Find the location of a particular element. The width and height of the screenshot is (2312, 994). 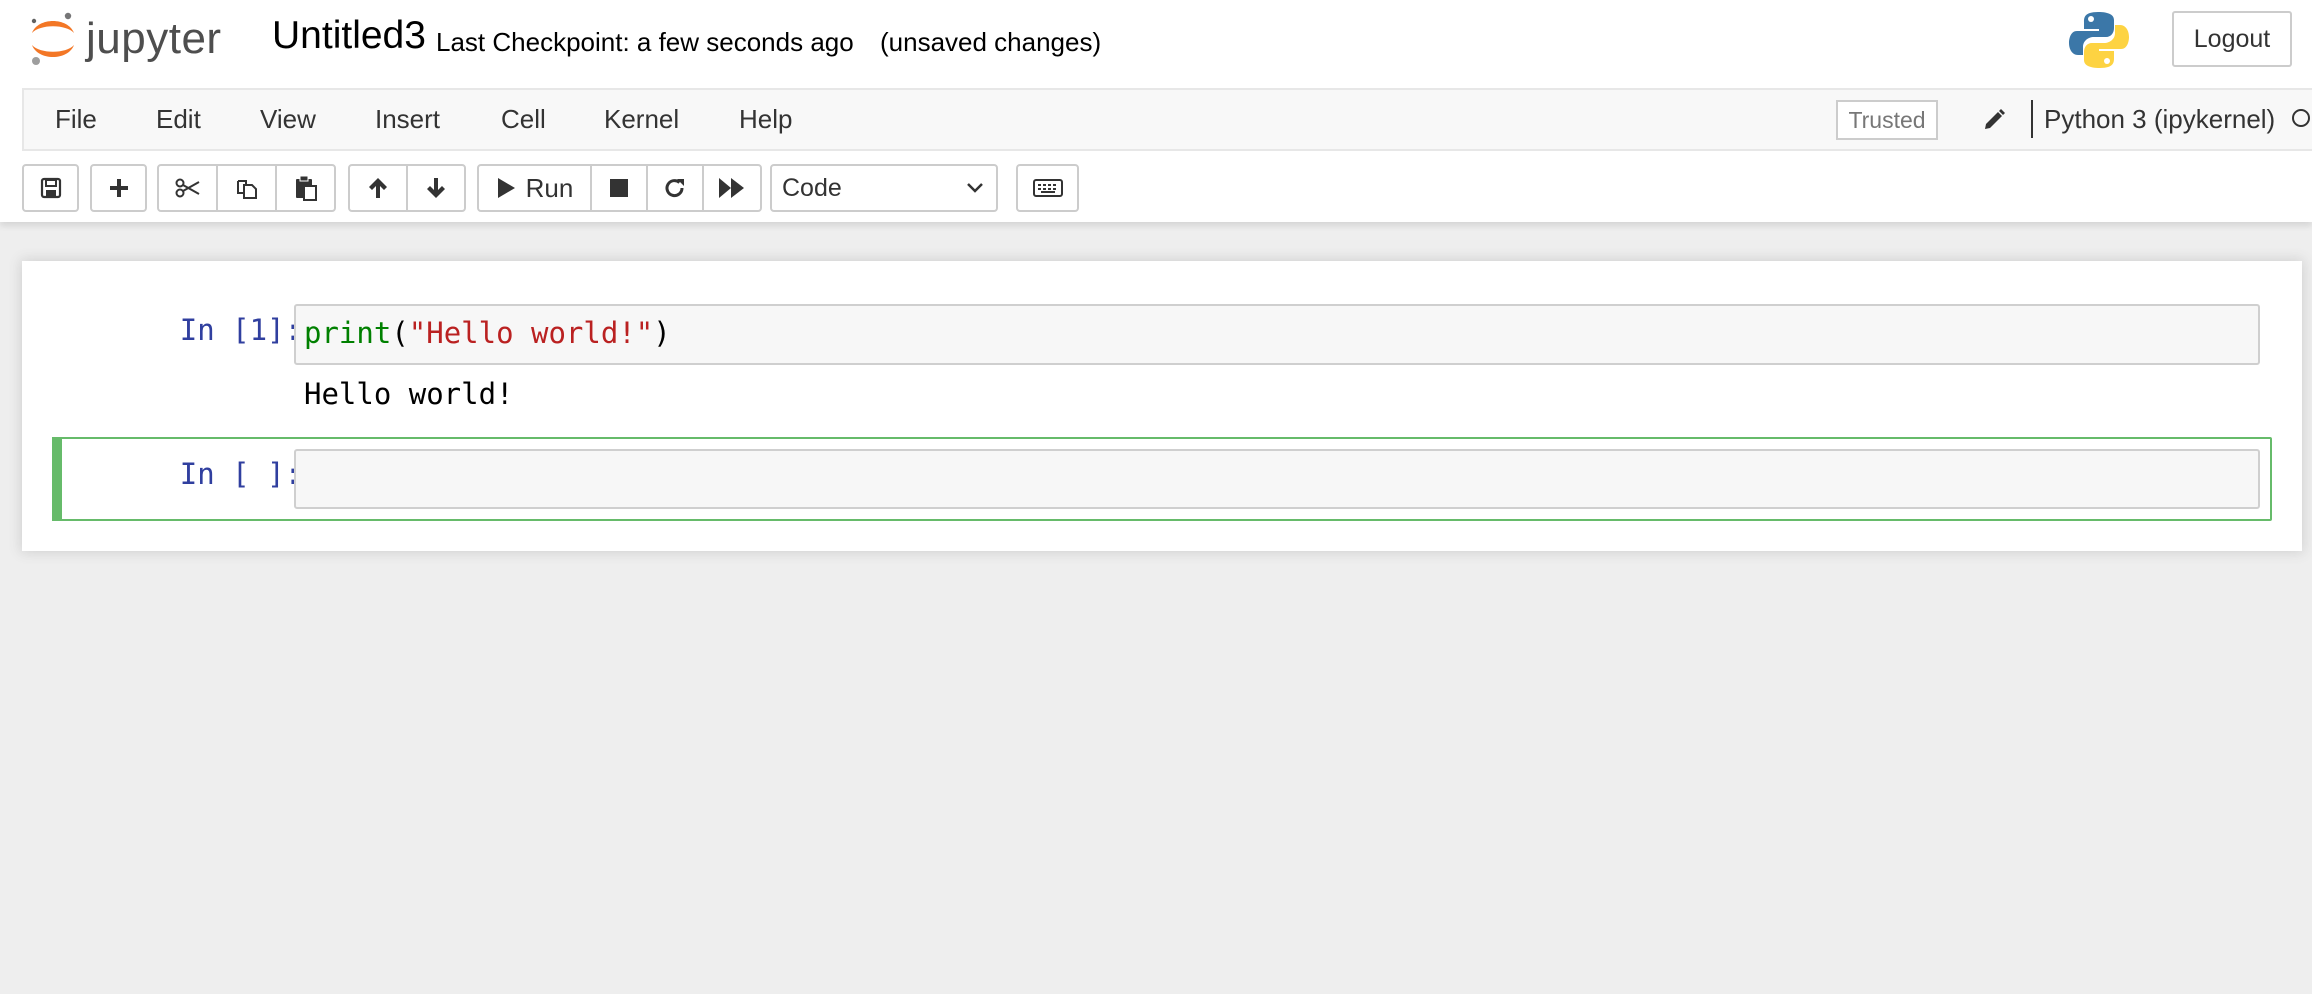

cut-icon is located at coordinates (187, 188).